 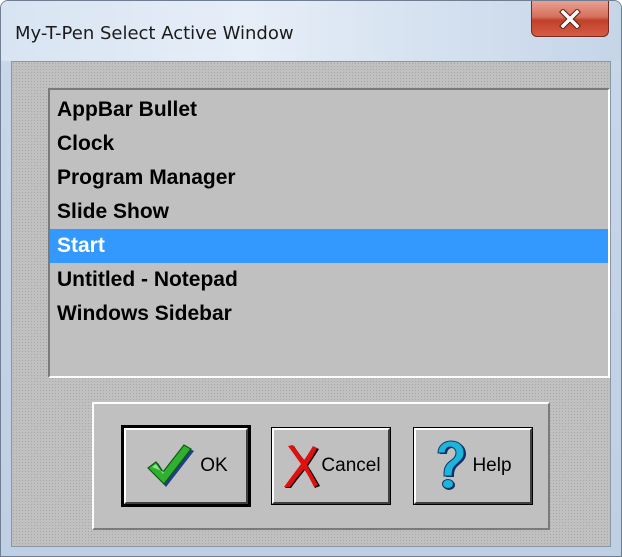 I want to click on close-x-icon, so click(x=570, y=18).